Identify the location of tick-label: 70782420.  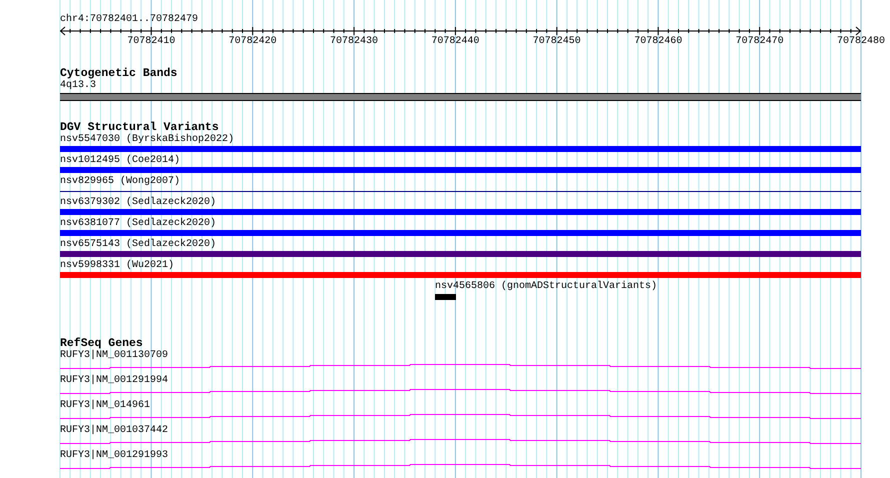
(252, 41).